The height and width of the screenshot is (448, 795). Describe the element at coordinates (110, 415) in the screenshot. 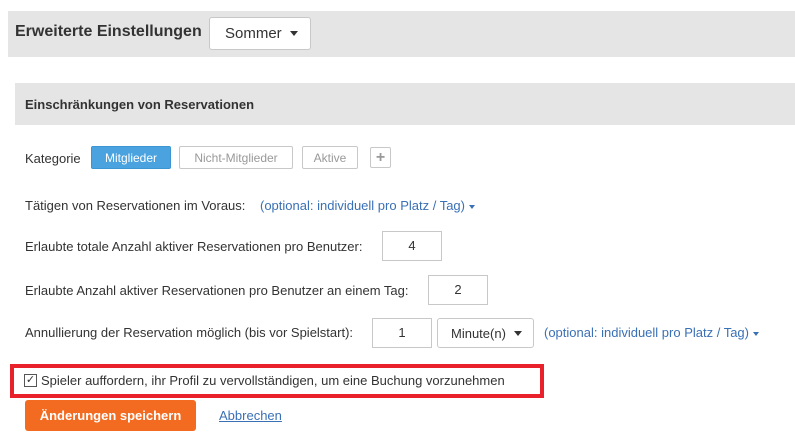

I see `save-changes-button: Änderungen speichern` at that location.